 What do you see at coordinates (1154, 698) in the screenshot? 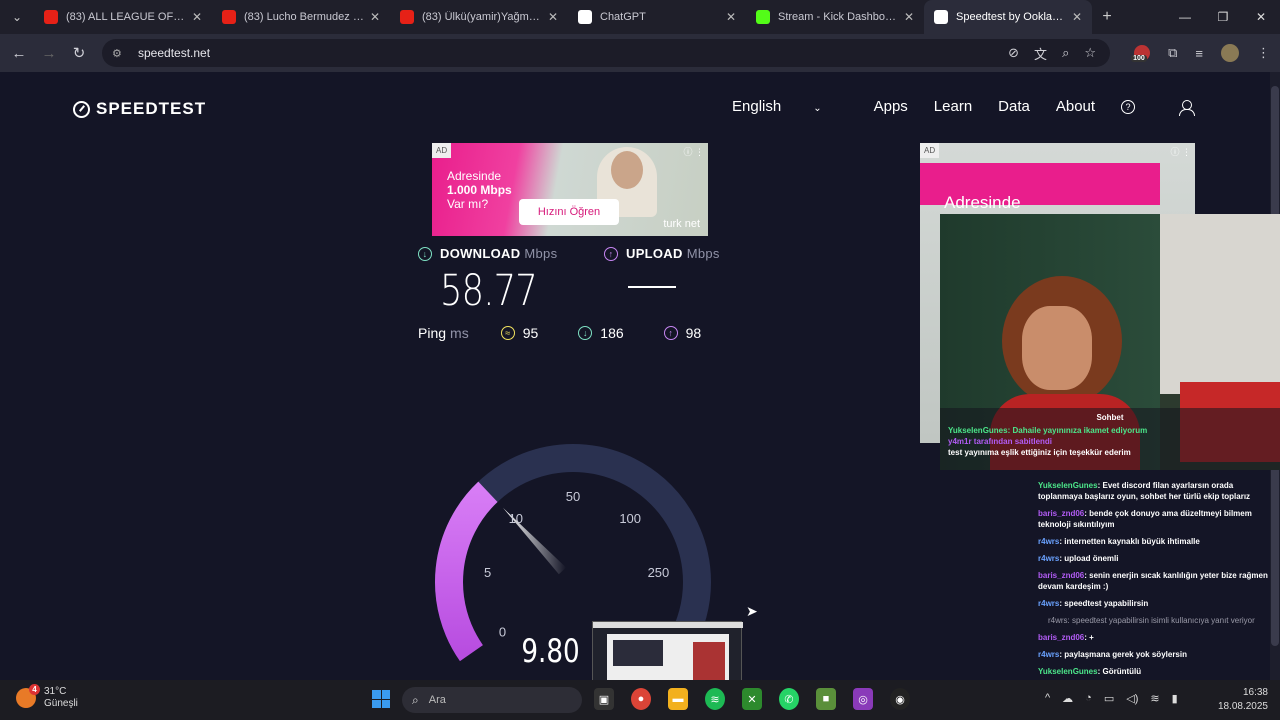
I see `tray-wifi-signal-icon: ≋` at bounding box center [1154, 698].